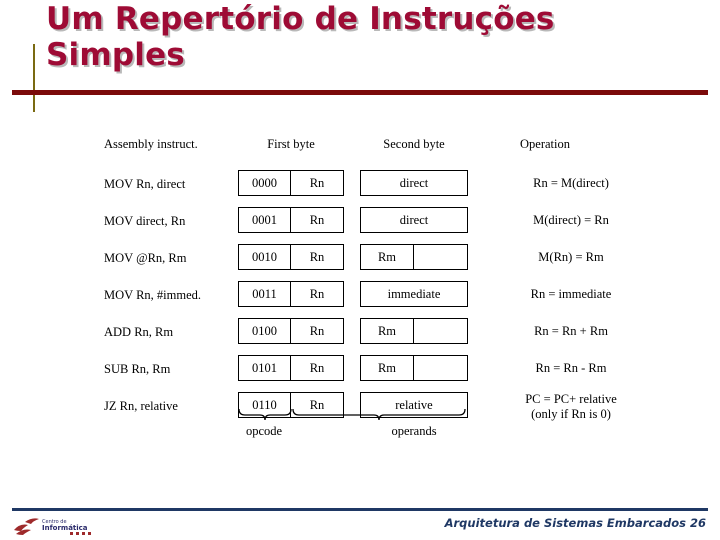  Describe the element at coordinates (360, 509) in the screenshot. I see `footer-rule` at that location.